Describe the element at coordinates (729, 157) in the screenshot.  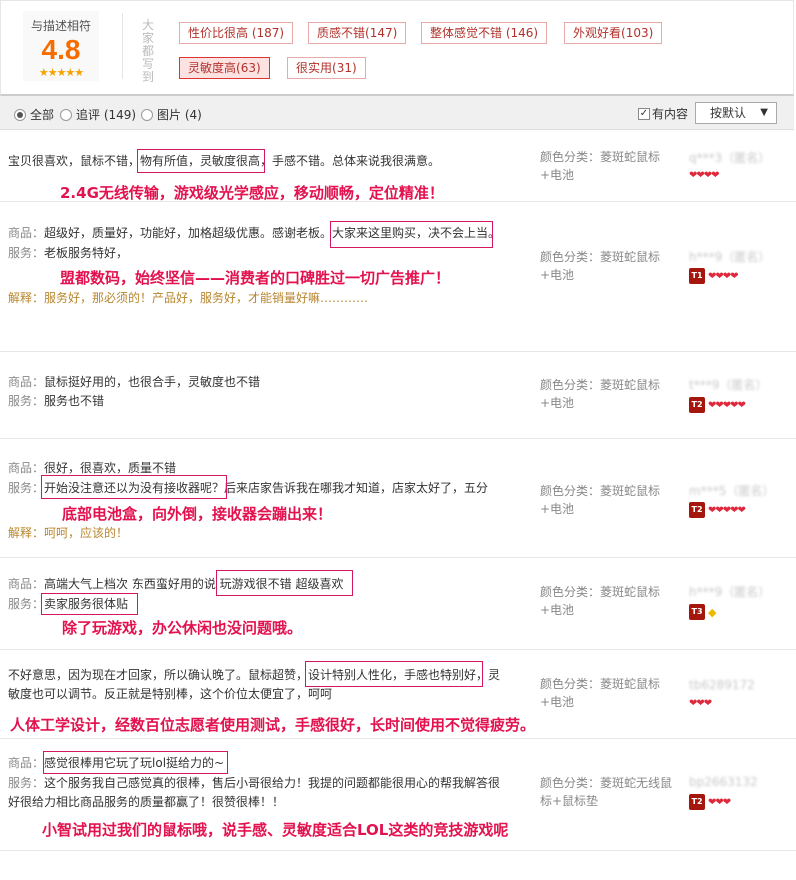
I see `reviewer-name: q***3（匿名）` at that location.